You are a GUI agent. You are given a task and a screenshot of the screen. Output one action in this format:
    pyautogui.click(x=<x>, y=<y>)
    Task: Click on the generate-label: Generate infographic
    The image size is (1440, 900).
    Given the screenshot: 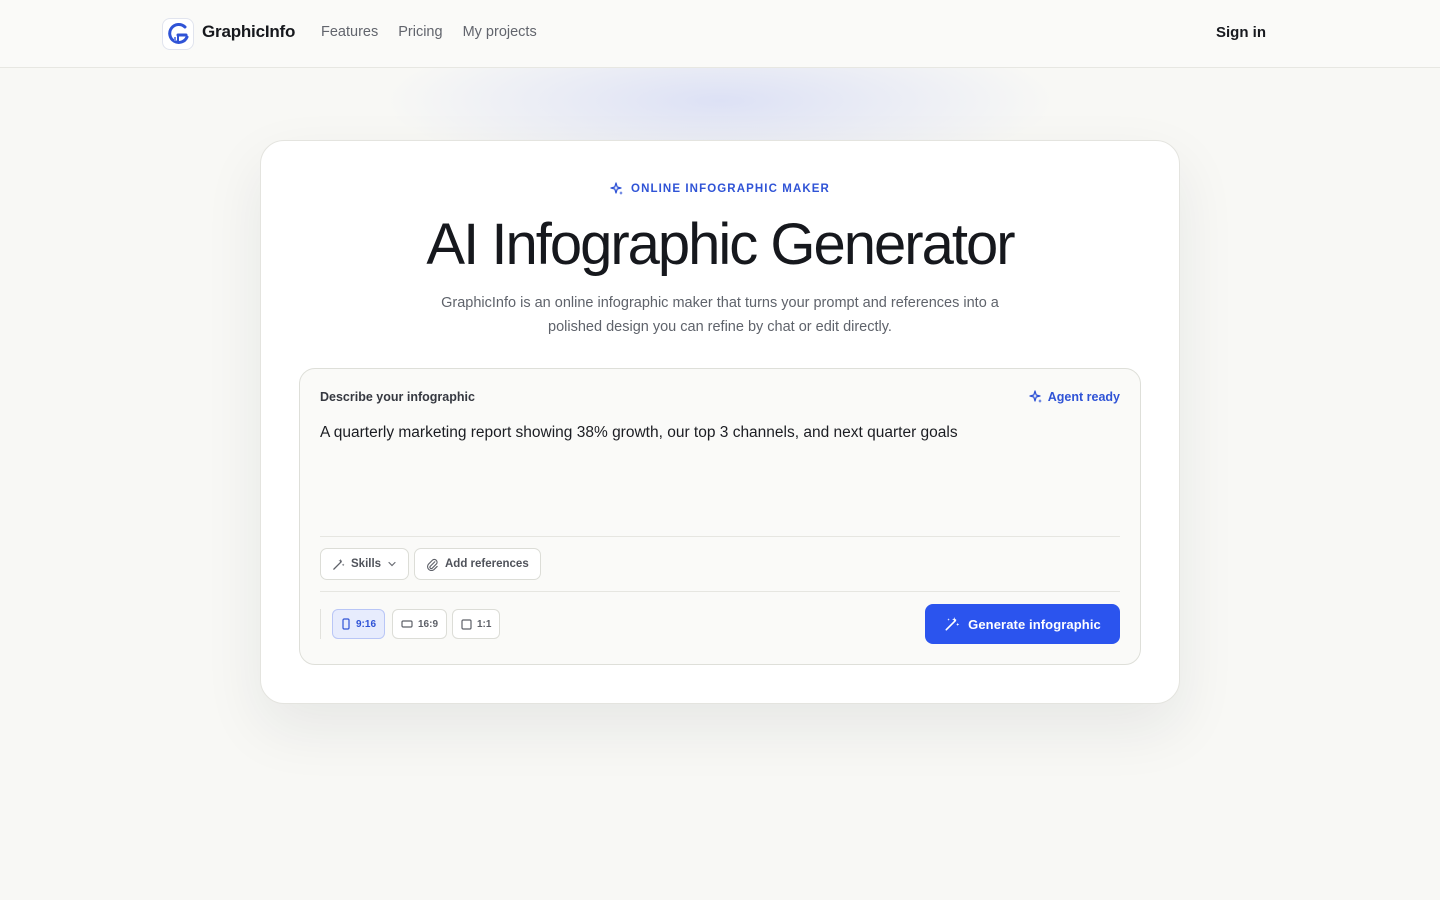 What is the action you would take?
    pyautogui.click(x=1034, y=624)
    